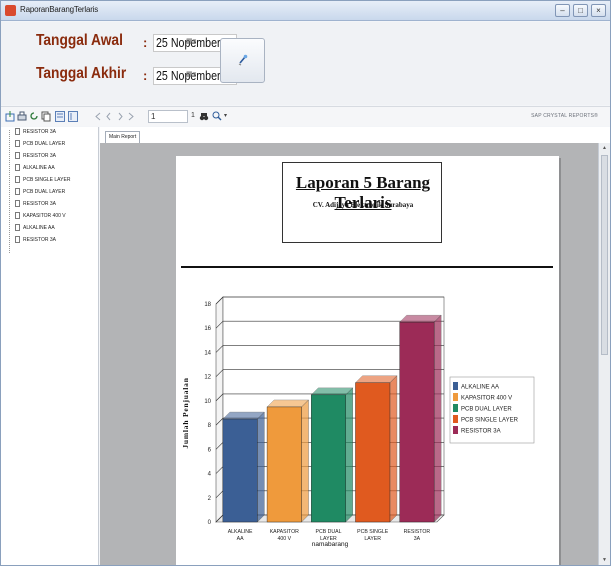 The height and width of the screenshot is (566, 611). Describe the element at coordinates (10, 116) in the screenshot. I see `export-icon` at that location.